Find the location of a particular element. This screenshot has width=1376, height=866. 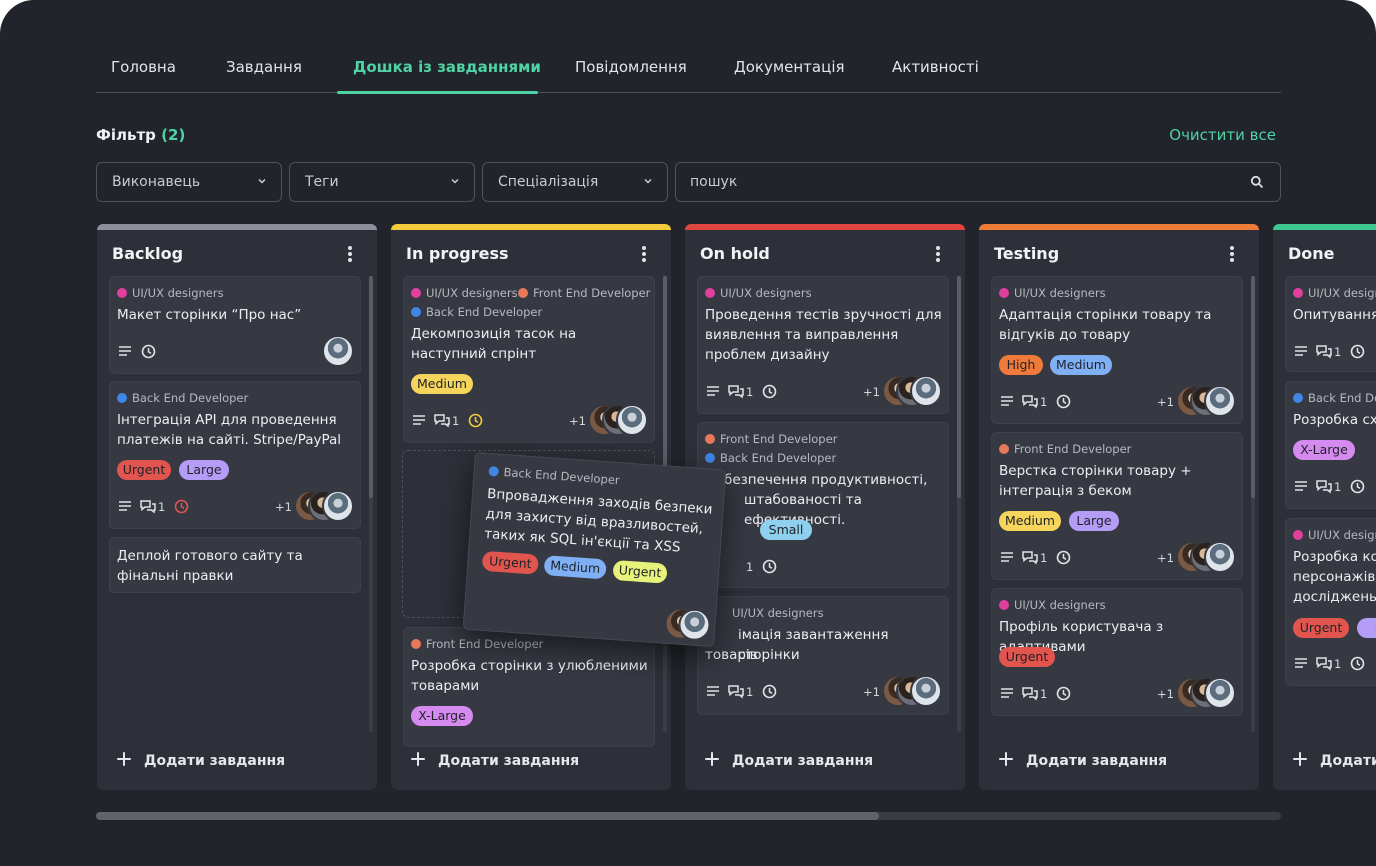

assignee-select: Виконавець is located at coordinates (189, 182).